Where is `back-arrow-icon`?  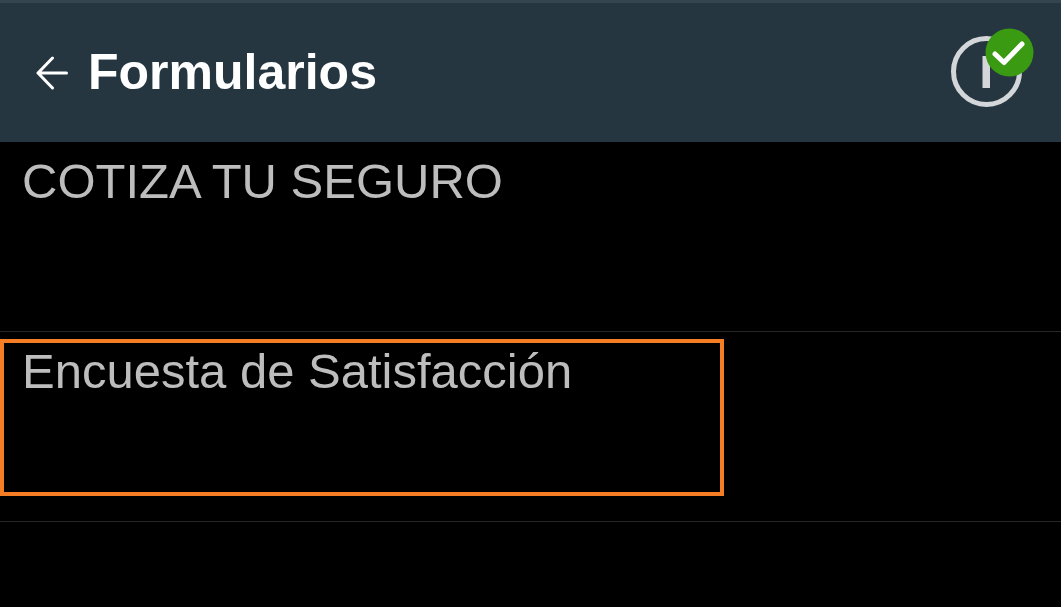
back-arrow-icon is located at coordinates (52, 72).